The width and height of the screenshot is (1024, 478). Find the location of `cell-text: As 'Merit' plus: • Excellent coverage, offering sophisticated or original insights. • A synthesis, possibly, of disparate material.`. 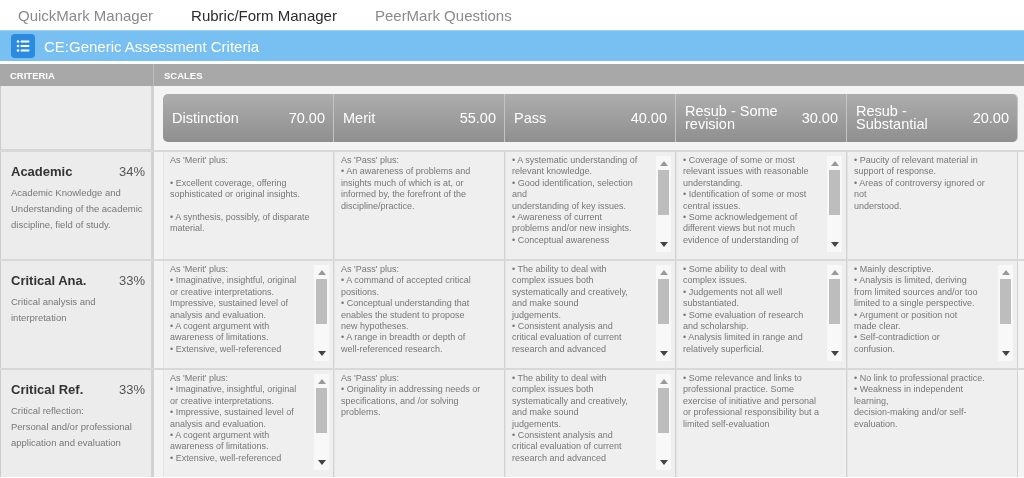

cell-text: As 'Merit' plus: • Excellent coverage, offering sophisticated or original insights. • A synthesis, possibly, of disparate material. is located at coordinates (240, 195).